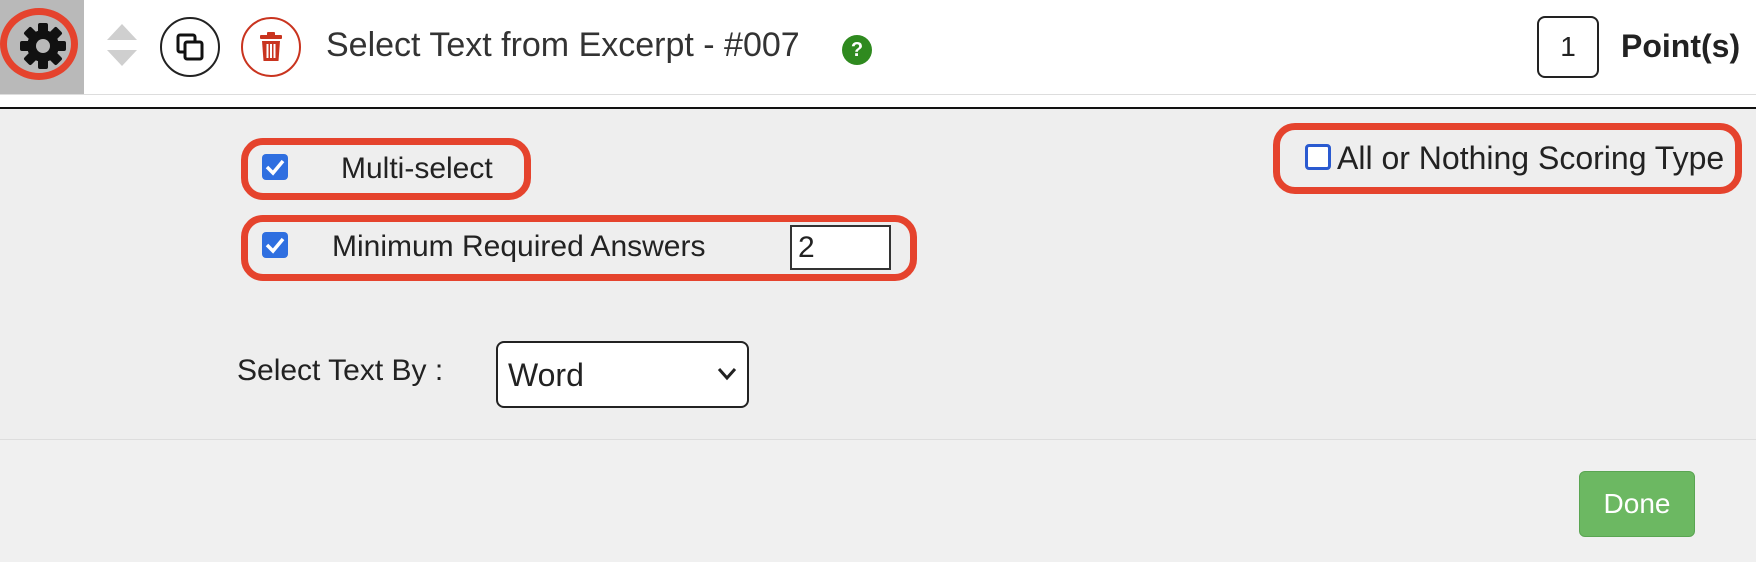  What do you see at coordinates (1568, 47) in the screenshot?
I see `points-input: 1` at bounding box center [1568, 47].